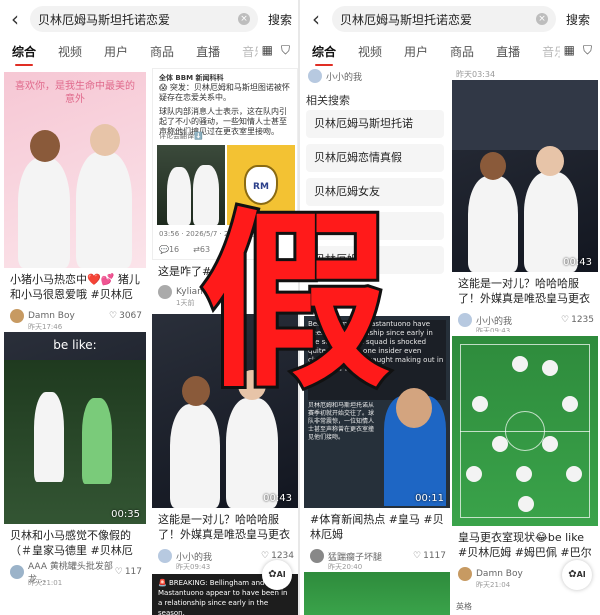 This screenshot has height=615, width=600. I want to click on presenter-head, so click(414, 408).